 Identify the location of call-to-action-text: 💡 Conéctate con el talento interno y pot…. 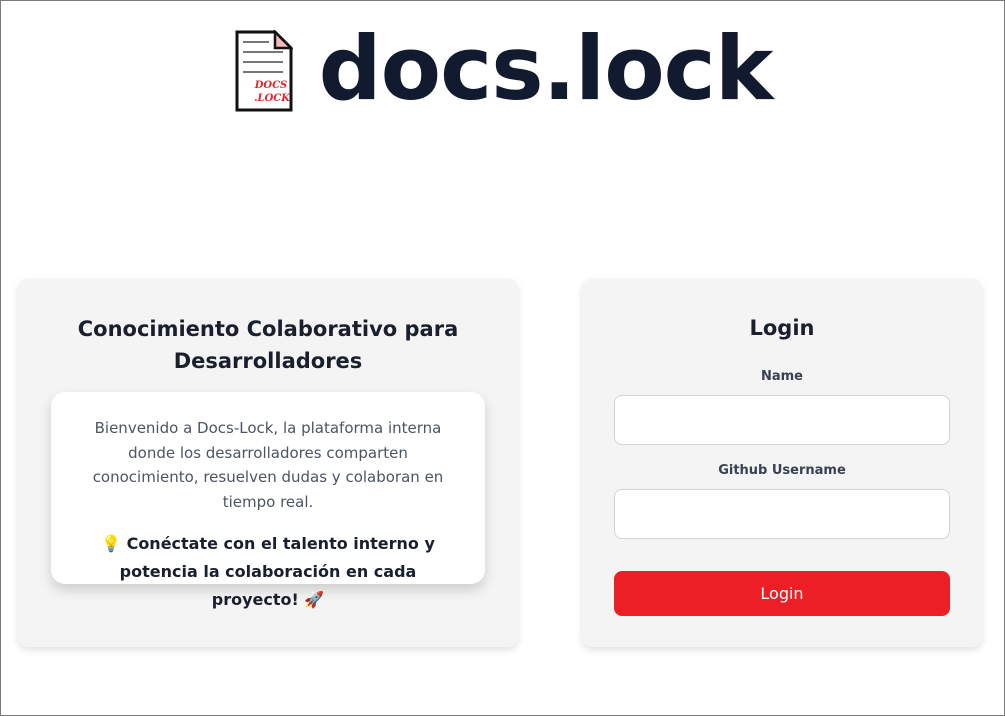
(268, 571).